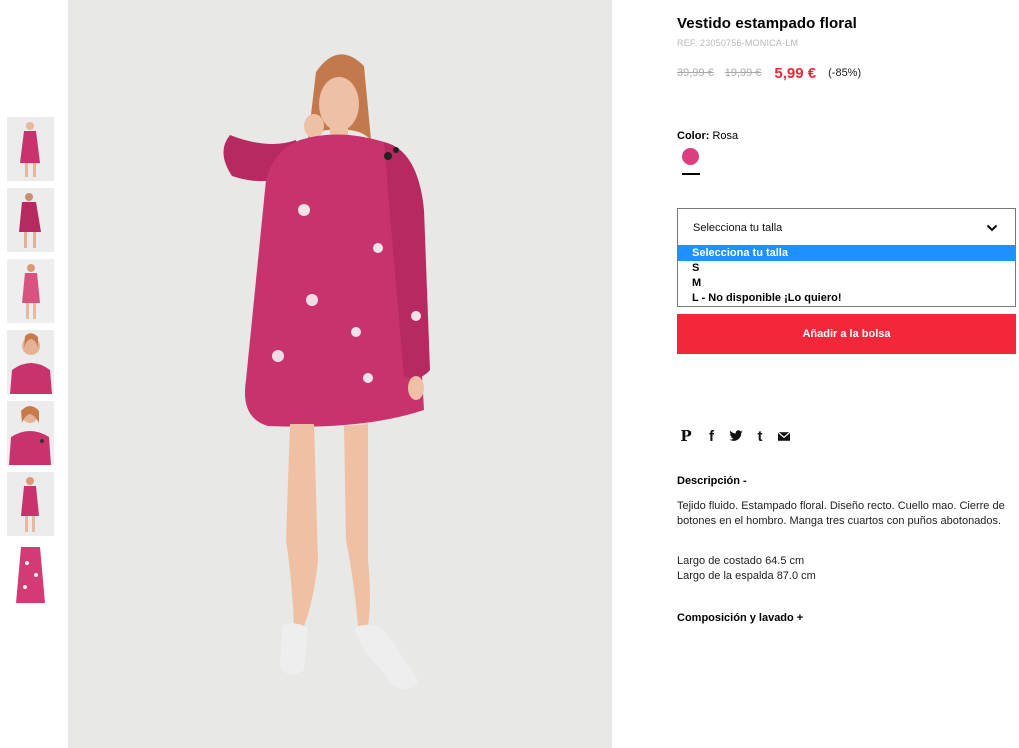 The image size is (1019, 748). Describe the element at coordinates (746, 576) in the screenshot. I see `measure-back-length: Largo de la espalda 87.0 cm` at that location.